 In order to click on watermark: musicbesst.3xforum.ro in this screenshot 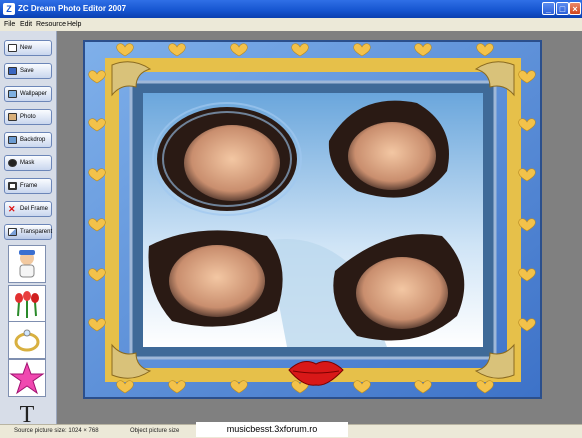, I will do `click(272, 429)`.